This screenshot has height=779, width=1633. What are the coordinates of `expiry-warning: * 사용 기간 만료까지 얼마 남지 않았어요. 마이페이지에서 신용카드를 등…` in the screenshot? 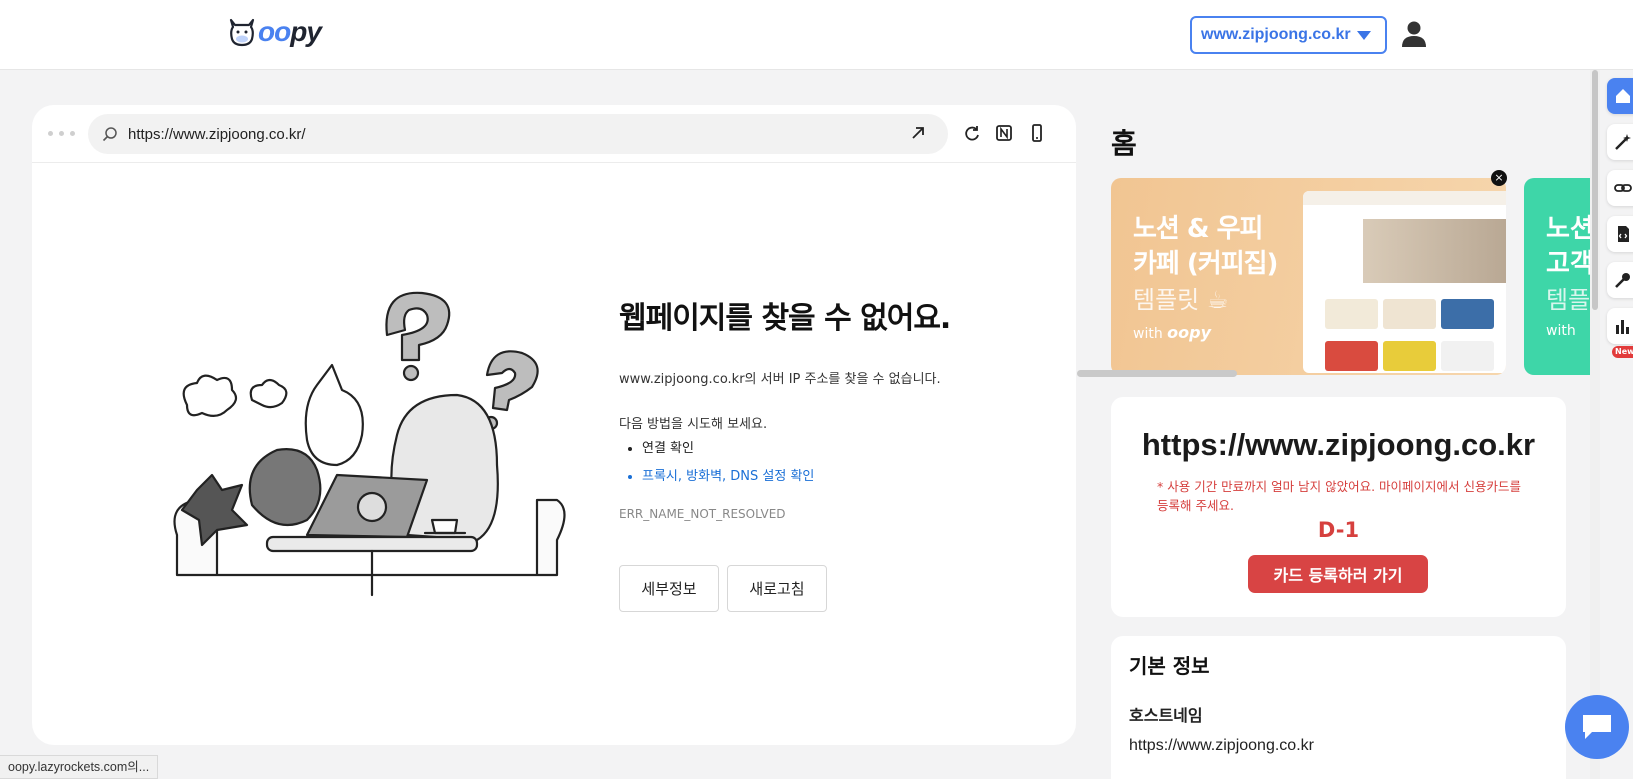 It's located at (1339, 496).